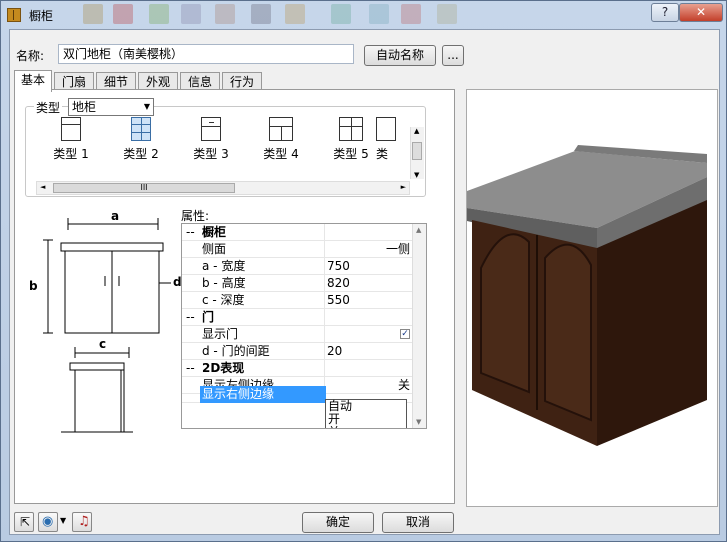 This screenshot has height=542, width=727. Describe the element at coordinates (220, 334) in the screenshot. I see `property-key: 显示门` at that location.